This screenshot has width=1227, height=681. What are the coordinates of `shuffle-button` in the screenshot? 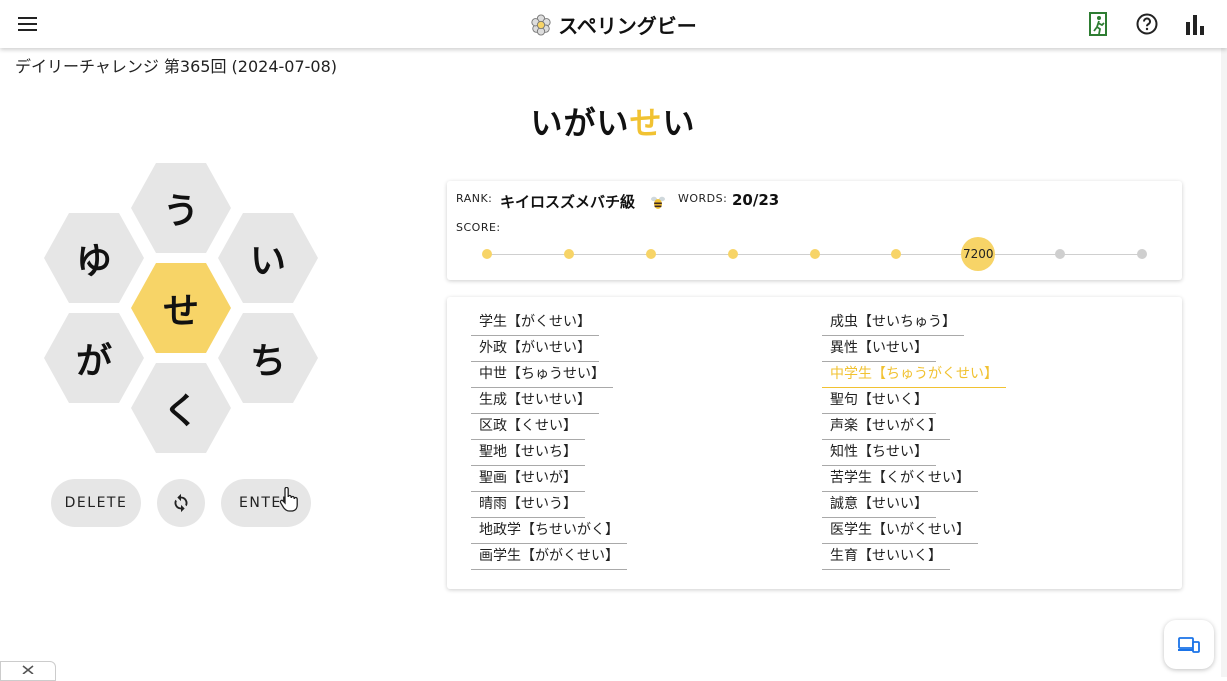 It's located at (181, 503).